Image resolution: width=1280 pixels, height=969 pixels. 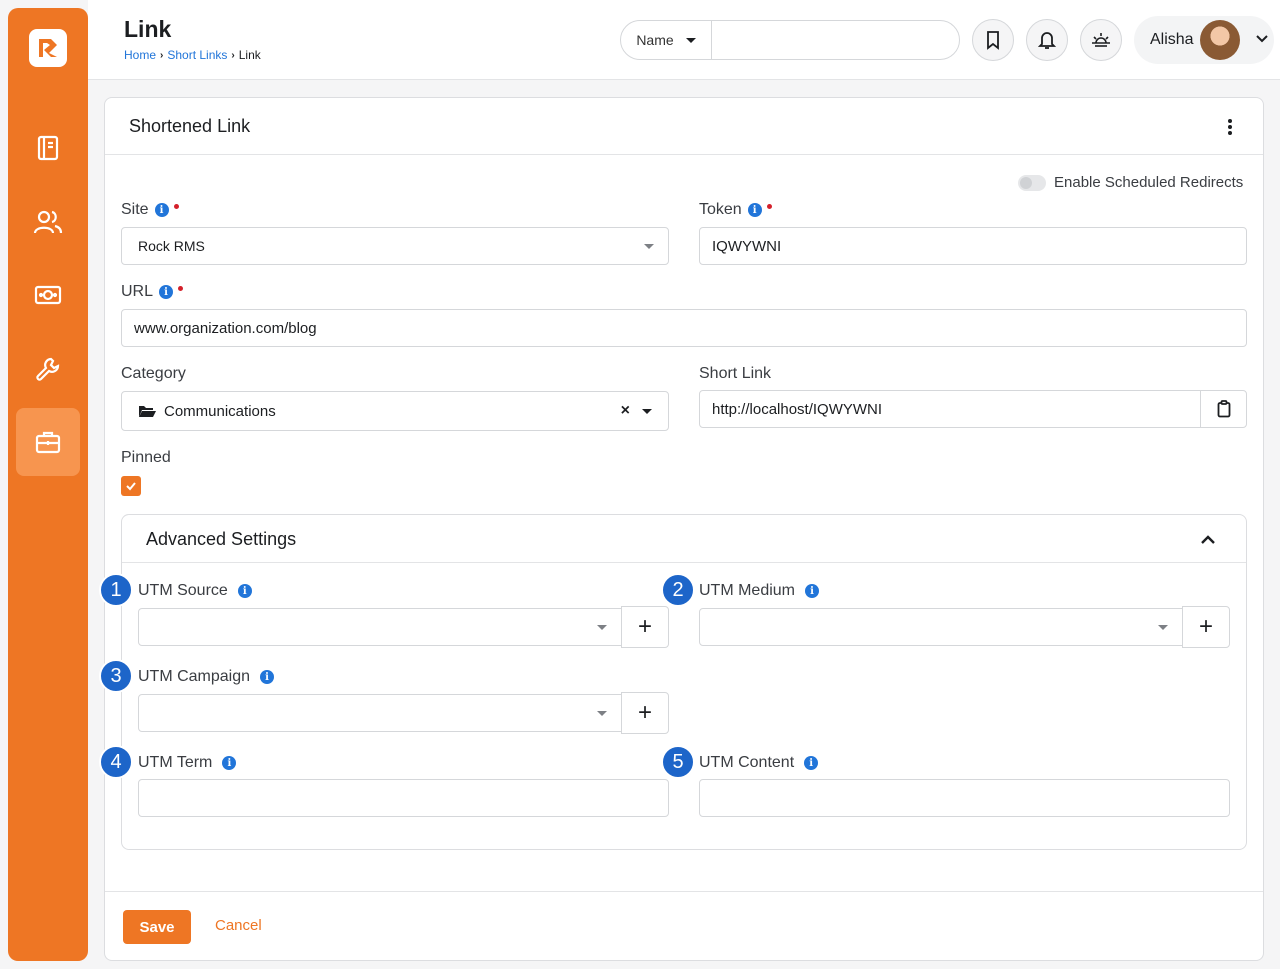 I want to click on scheduled-redirects-label: Enable Scheduled Redirects, so click(x=1149, y=182).